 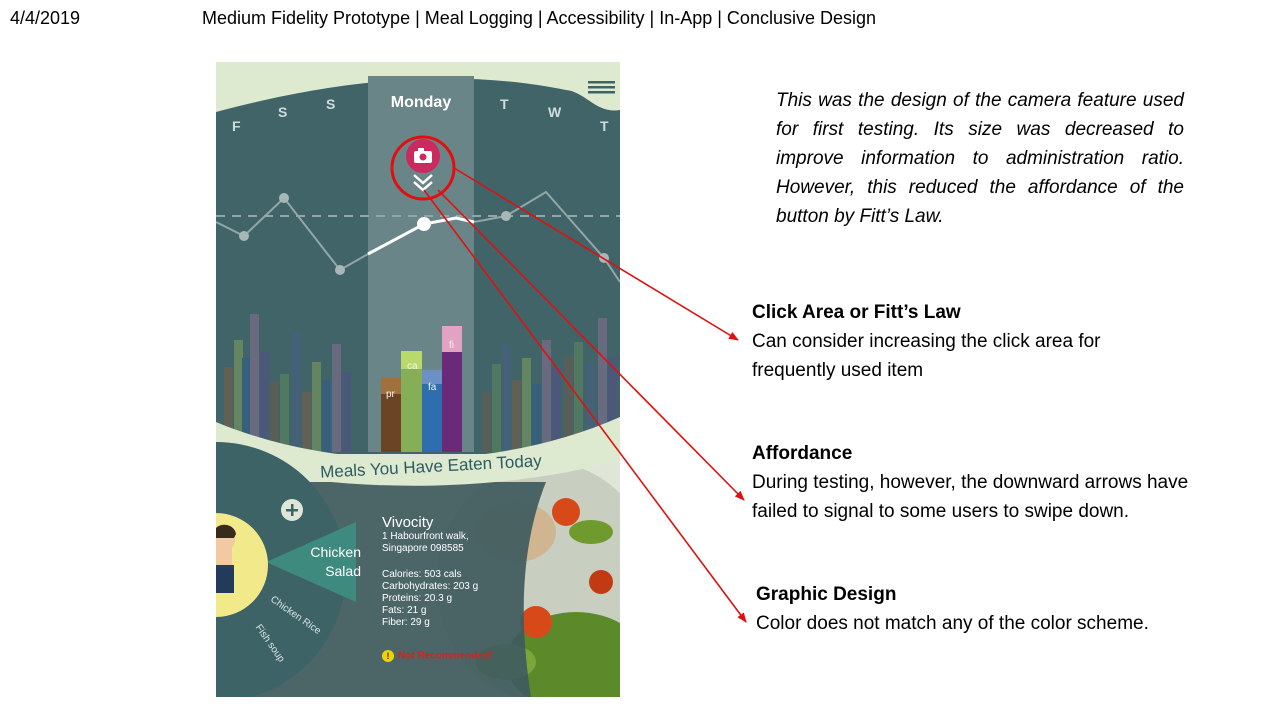 I want to click on arrow-to-fitts-law, so click(x=596, y=254).